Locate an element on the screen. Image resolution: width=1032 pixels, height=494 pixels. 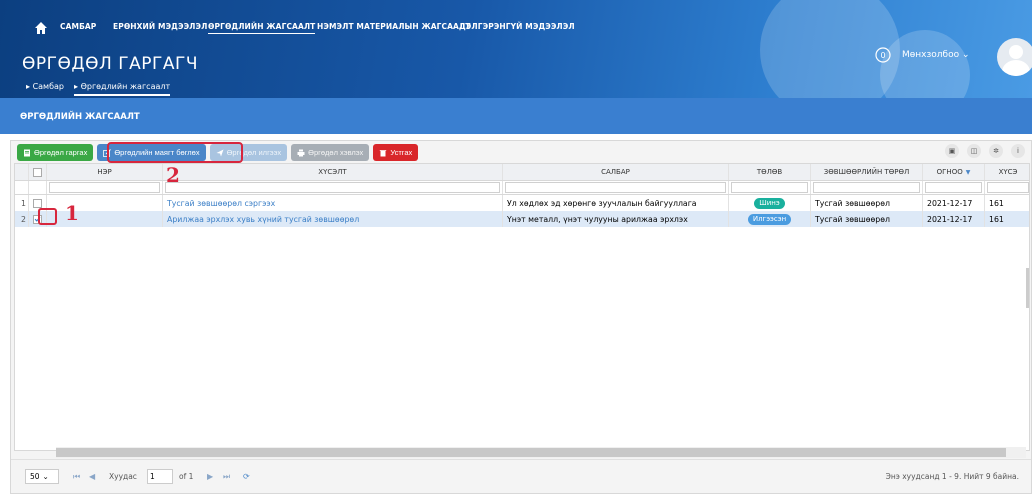
print-application-button: Өргөдөл хэвлэх is located at coordinates (330, 152).